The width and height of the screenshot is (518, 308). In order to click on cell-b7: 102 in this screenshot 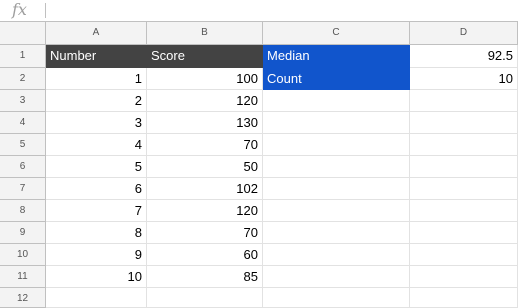, I will do `click(205, 189)`.